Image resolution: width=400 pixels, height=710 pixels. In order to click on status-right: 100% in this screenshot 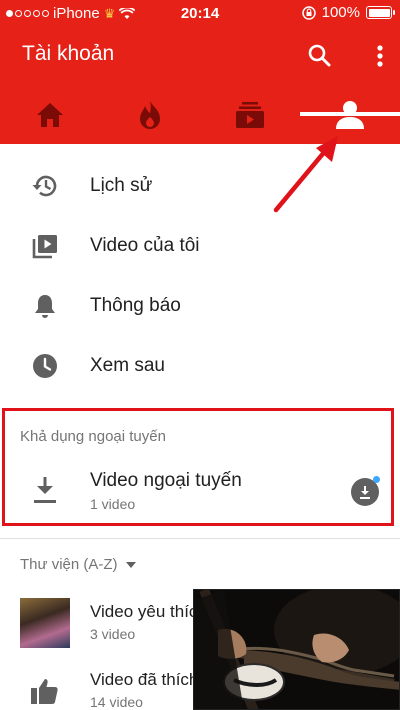, I will do `click(348, 12)`.